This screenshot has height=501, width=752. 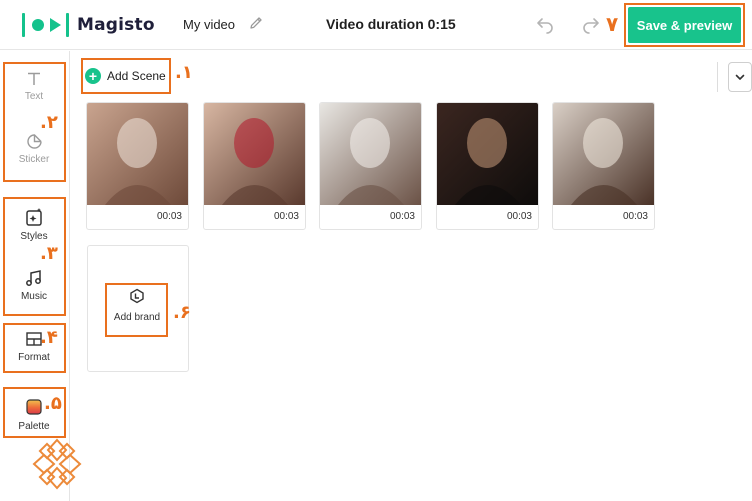 I want to click on sidebar-item-label: Styles, so click(x=34, y=236).